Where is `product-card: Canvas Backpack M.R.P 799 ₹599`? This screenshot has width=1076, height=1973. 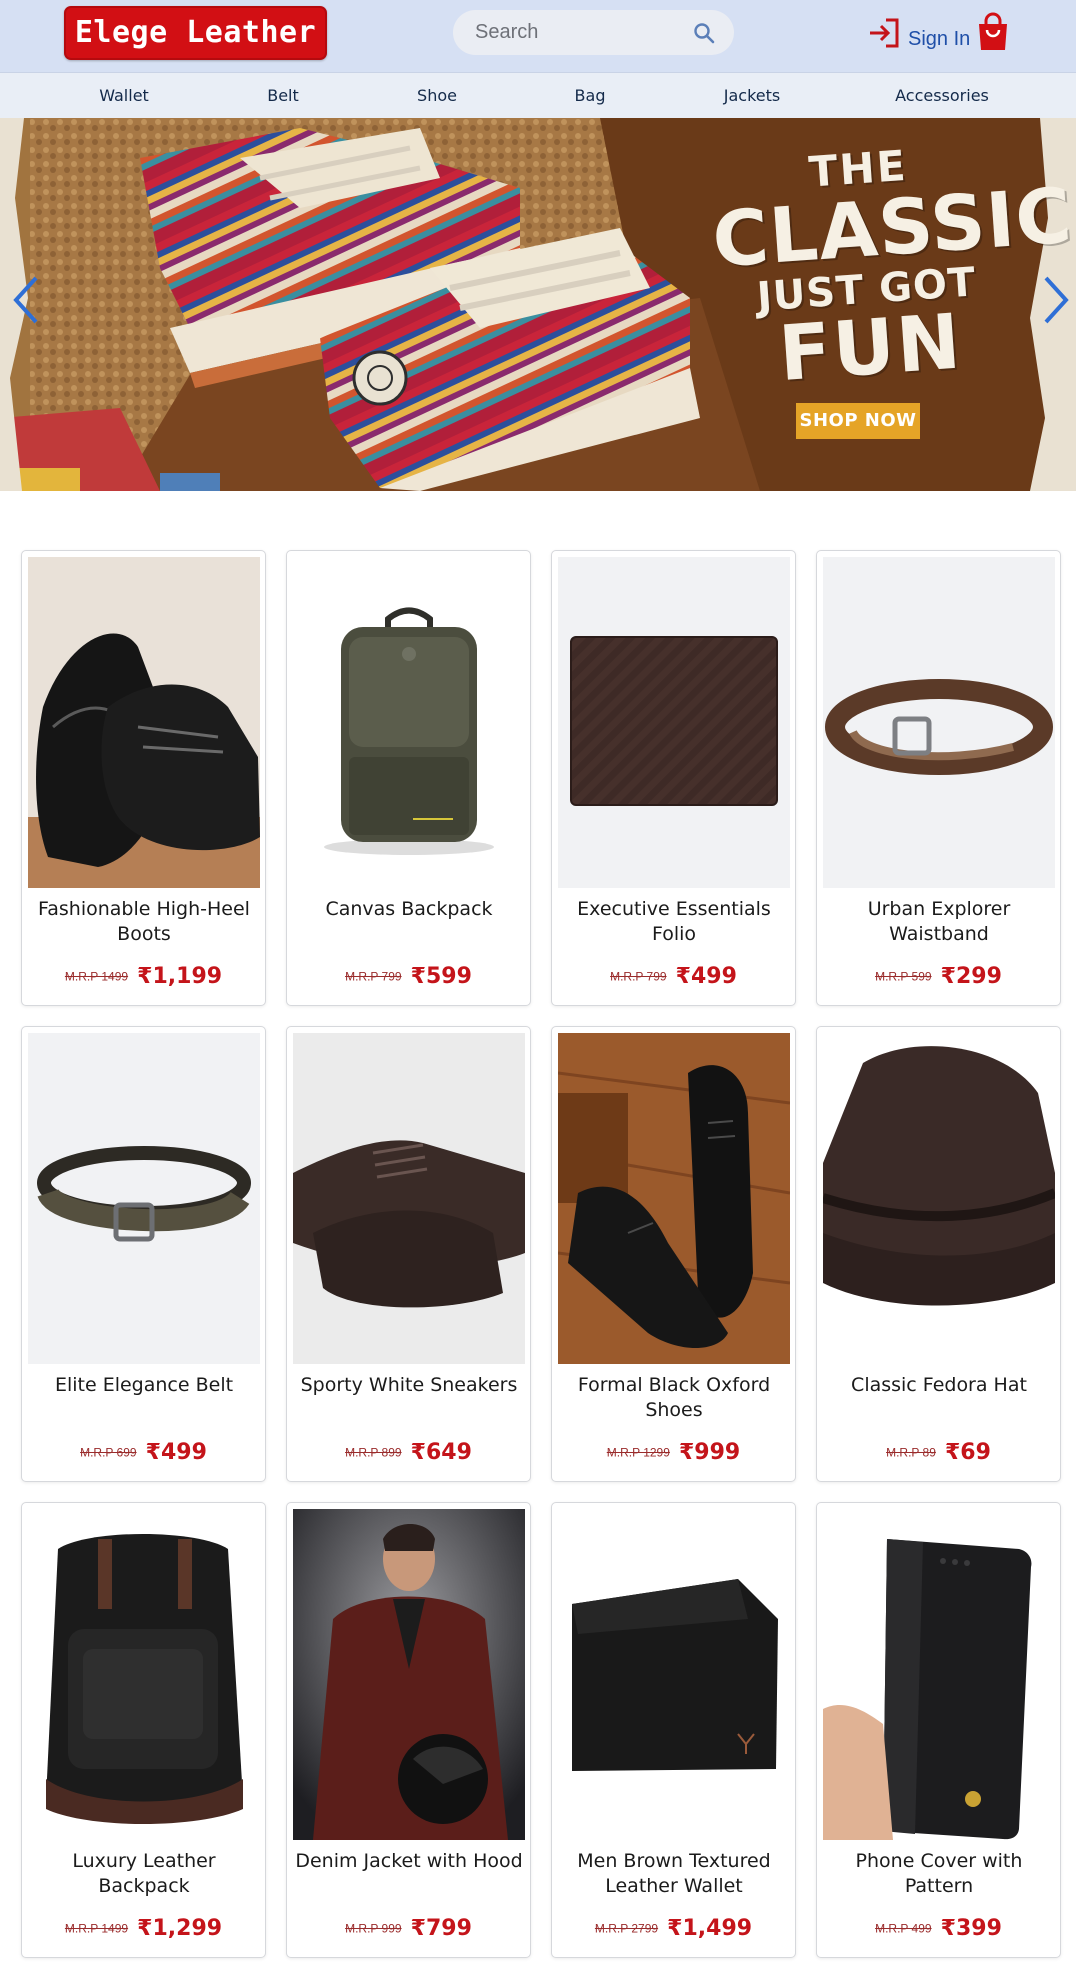
product-card: Canvas Backpack M.R.P 799 ₹599 is located at coordinates (408, 778).